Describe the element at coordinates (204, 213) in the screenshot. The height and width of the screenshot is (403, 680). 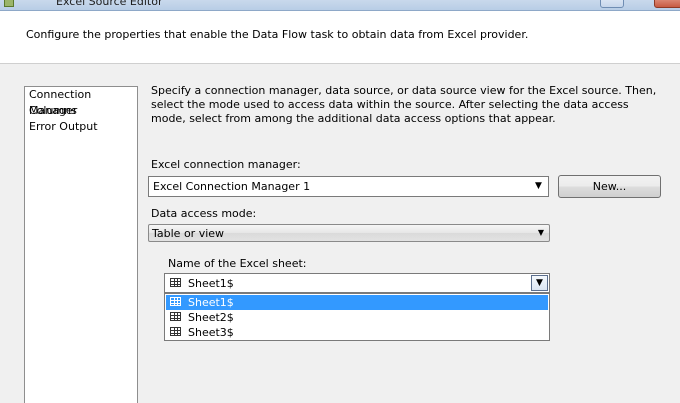
I see `access-mode-label: Data access mode:` at that location.